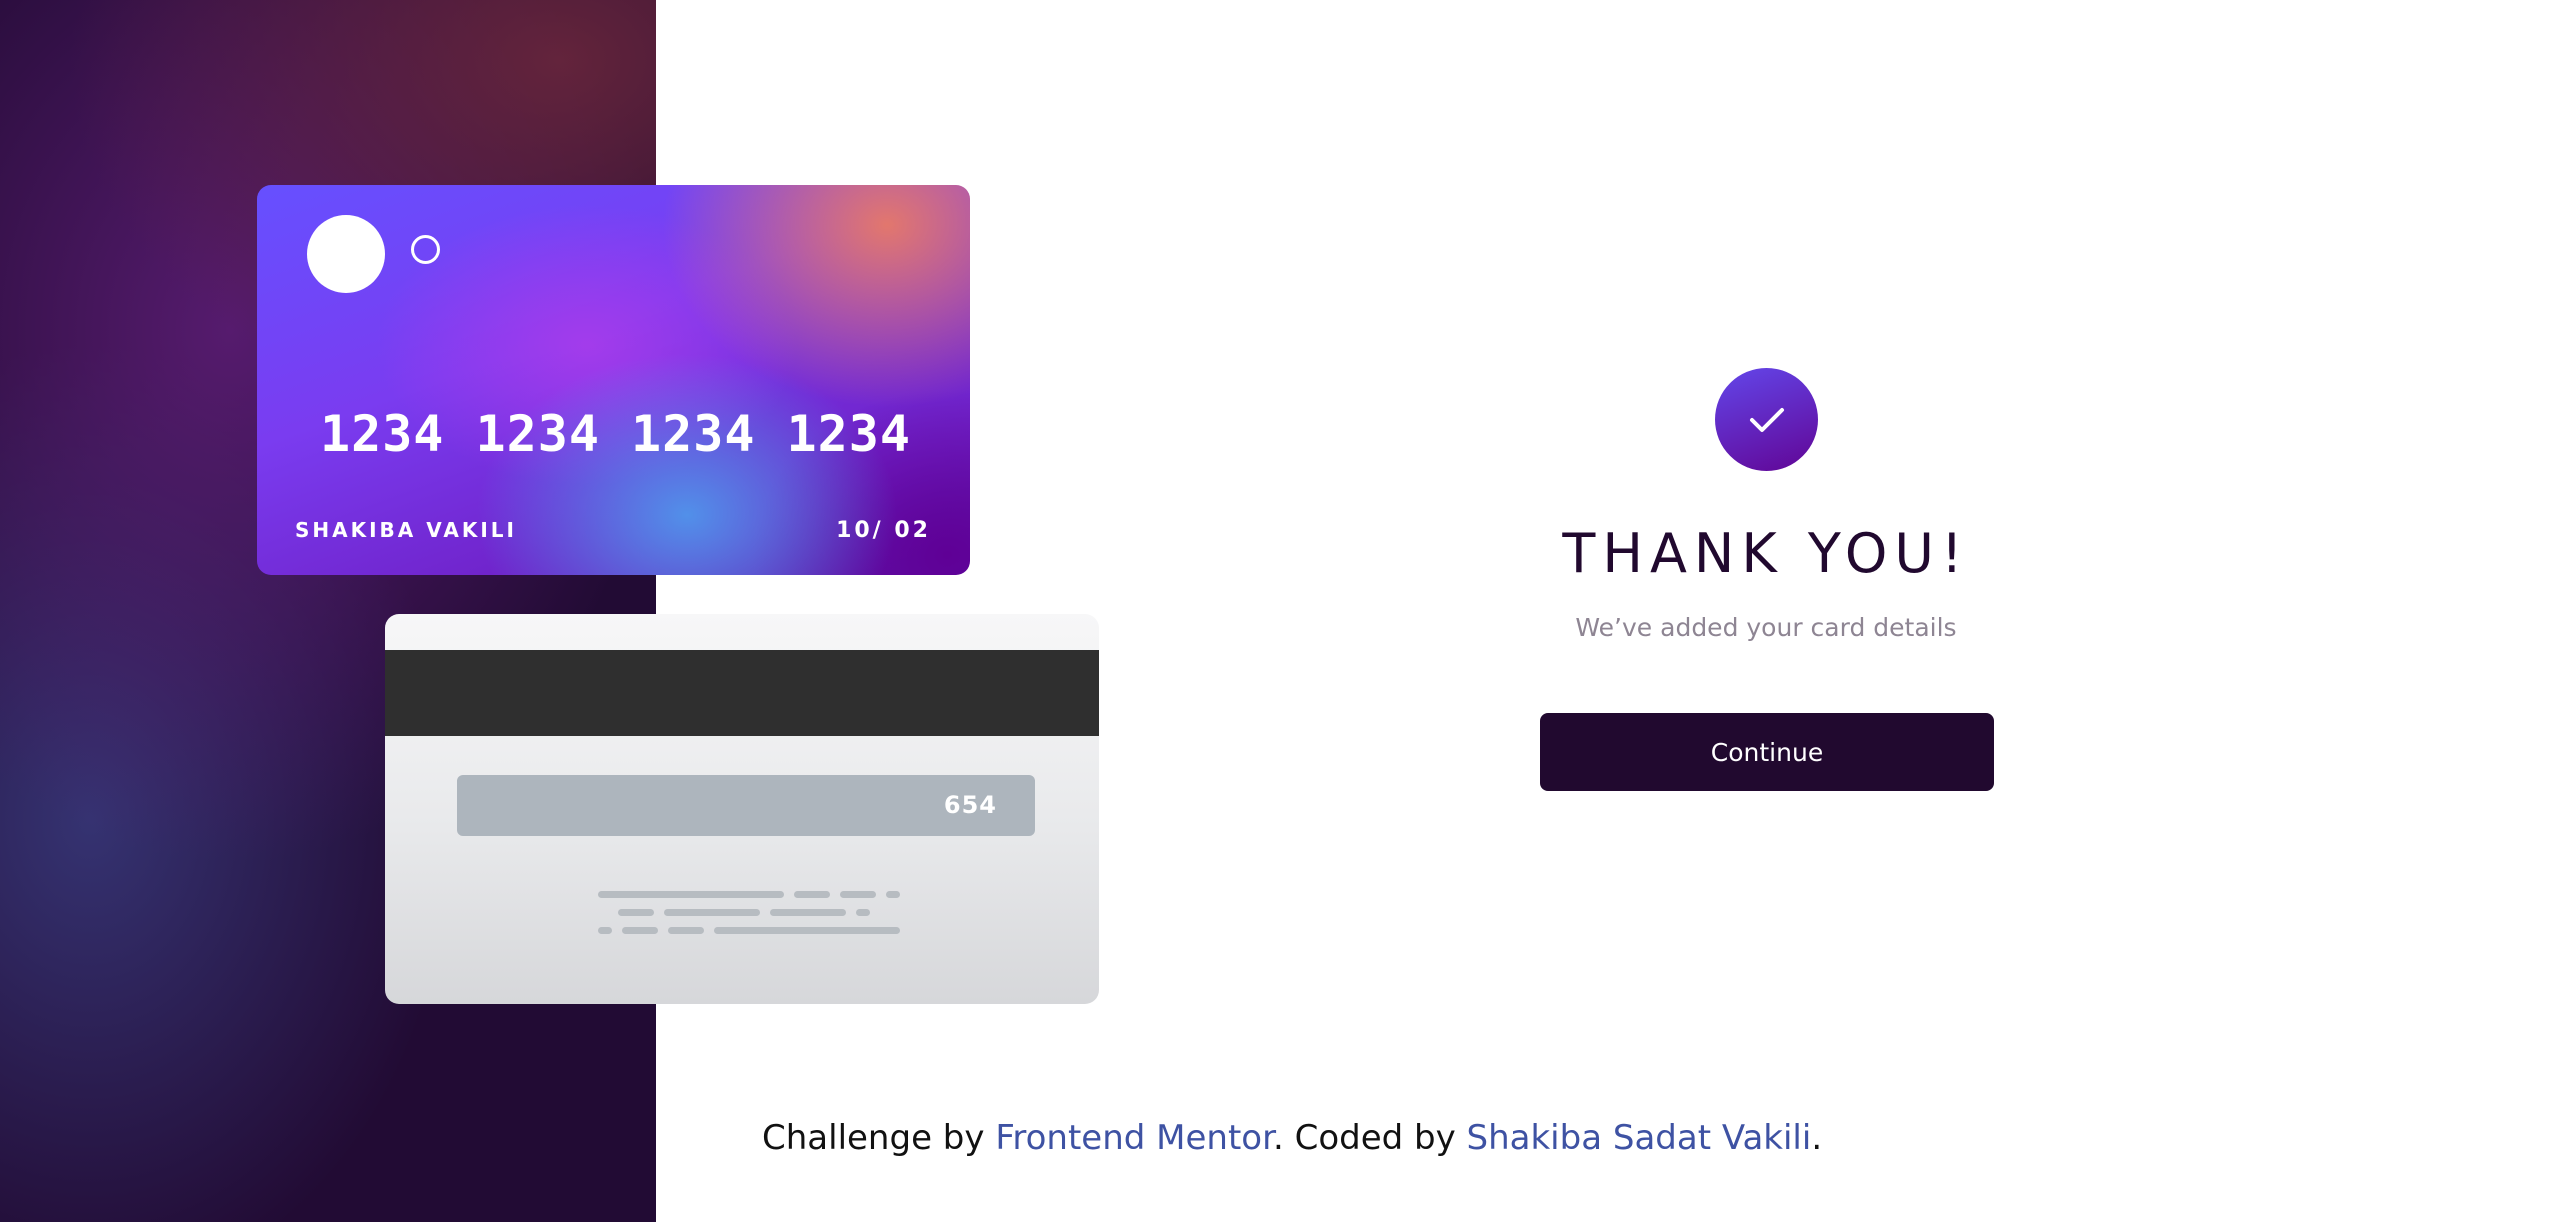 The image size is (2563, 1224). I want to click on thank-you-heading: THANK YOU!, so click(1766, 553).